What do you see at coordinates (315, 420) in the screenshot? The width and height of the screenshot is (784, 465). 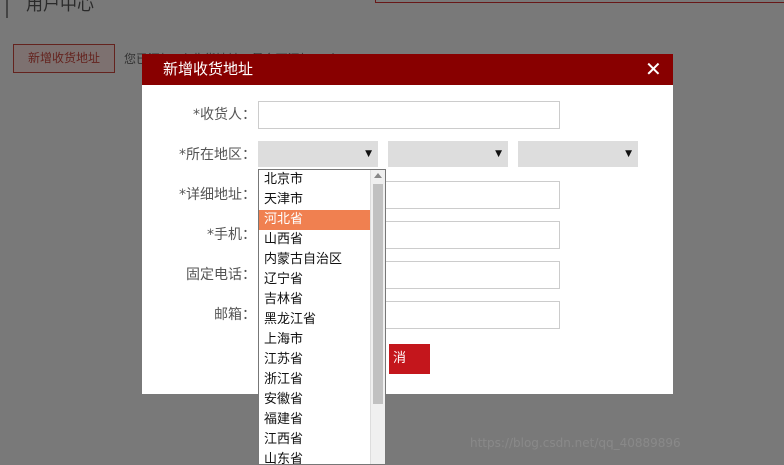 I see `province-option: 福建省` at bounding box center [315, 420].